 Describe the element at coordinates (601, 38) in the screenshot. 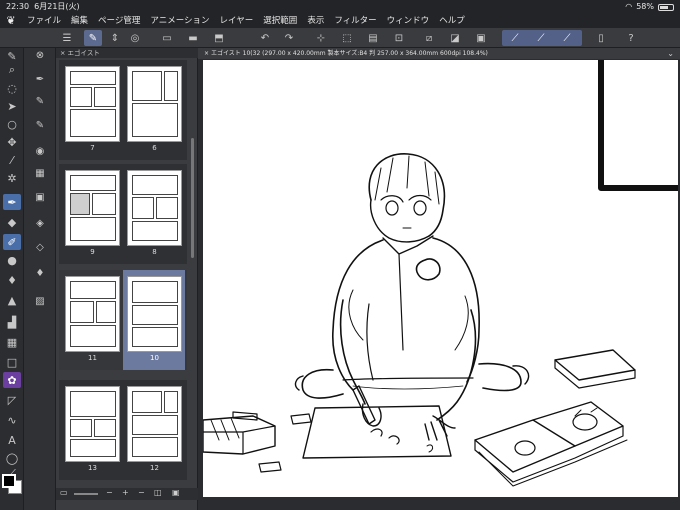

I see `device-icon: ▯` at that location.